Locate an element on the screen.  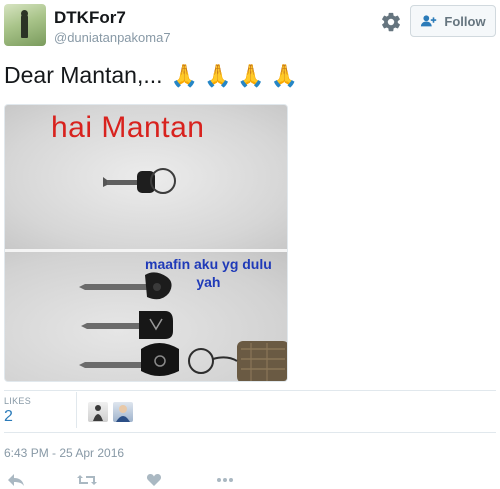
likes-label: LIKES is located at coordinates (18, 401).